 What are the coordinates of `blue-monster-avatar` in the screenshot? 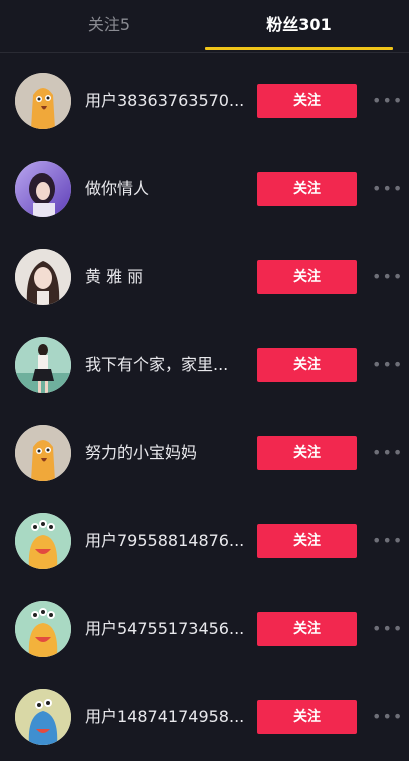 It's located at (43, 717).